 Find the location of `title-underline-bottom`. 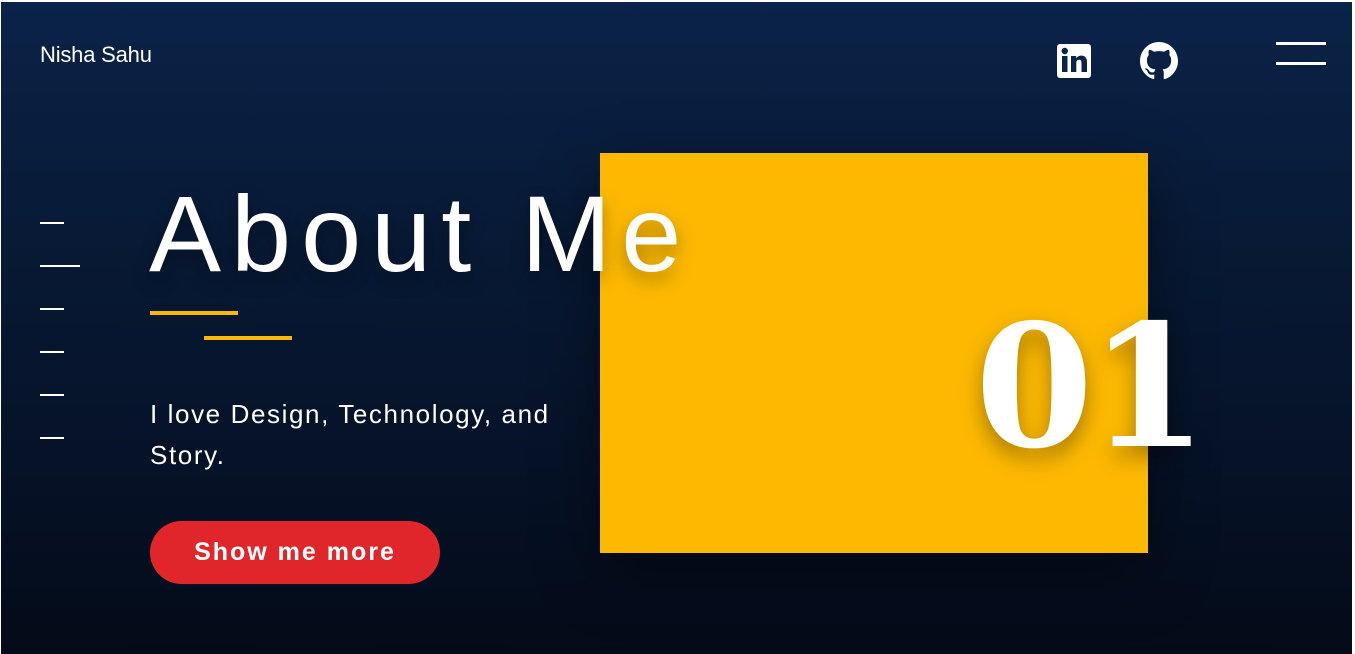

title-underline-bottom is located at coordinates (248, 338).